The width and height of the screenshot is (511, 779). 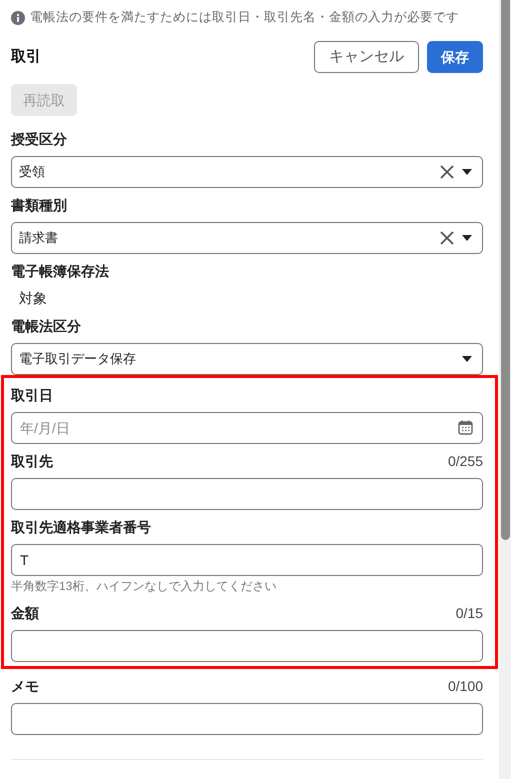 I want to click on save-button: 保存, so click(x=455, y=57).